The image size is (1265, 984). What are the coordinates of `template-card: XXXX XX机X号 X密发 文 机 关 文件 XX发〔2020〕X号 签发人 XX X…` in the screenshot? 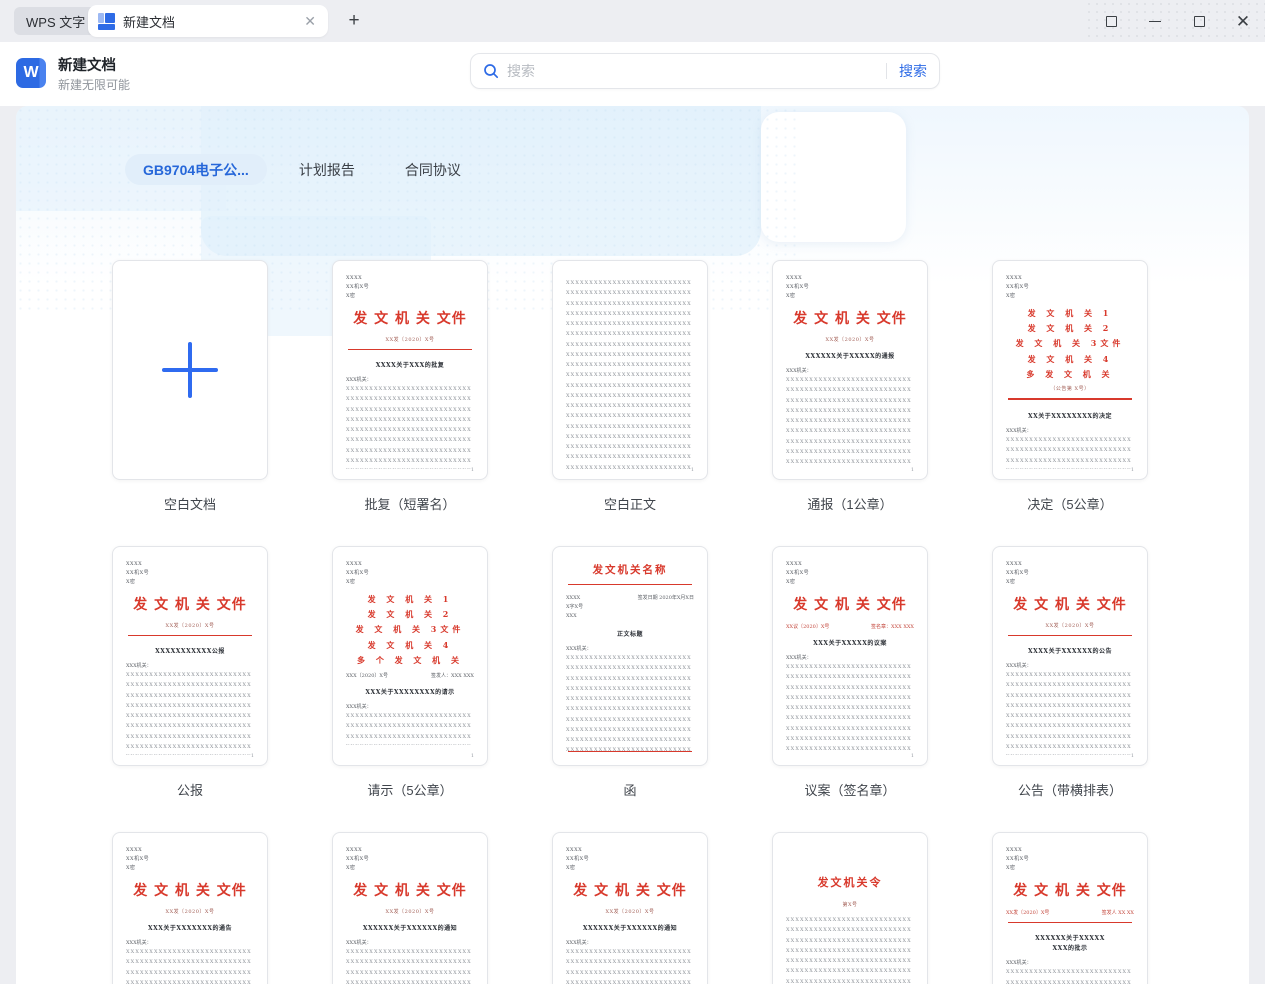 It's located at (1070, 908).